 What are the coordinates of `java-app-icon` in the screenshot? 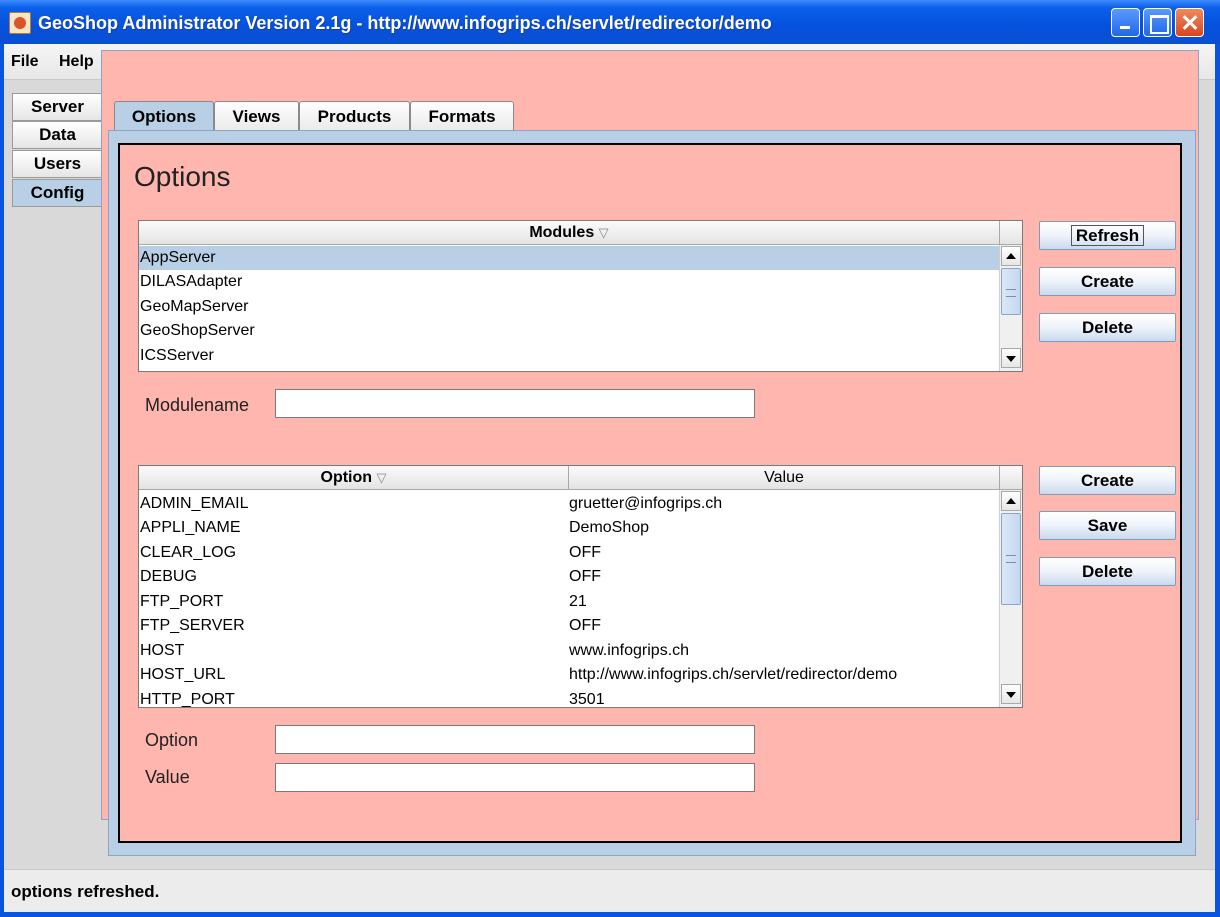 It's located at (20, 23).